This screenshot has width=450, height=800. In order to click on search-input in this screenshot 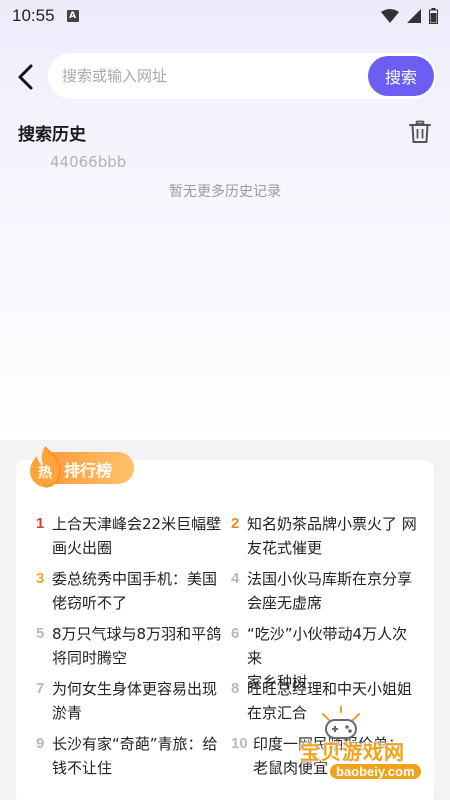, I will do `click(212, 76)`.